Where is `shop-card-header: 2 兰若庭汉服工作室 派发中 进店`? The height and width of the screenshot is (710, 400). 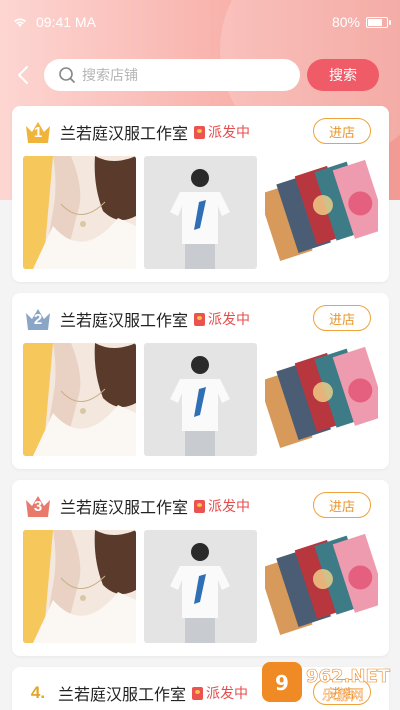 shop-card-header: 2 兰若庭汉服工作室 派发中 进店 is located at coordinates (200, 319).